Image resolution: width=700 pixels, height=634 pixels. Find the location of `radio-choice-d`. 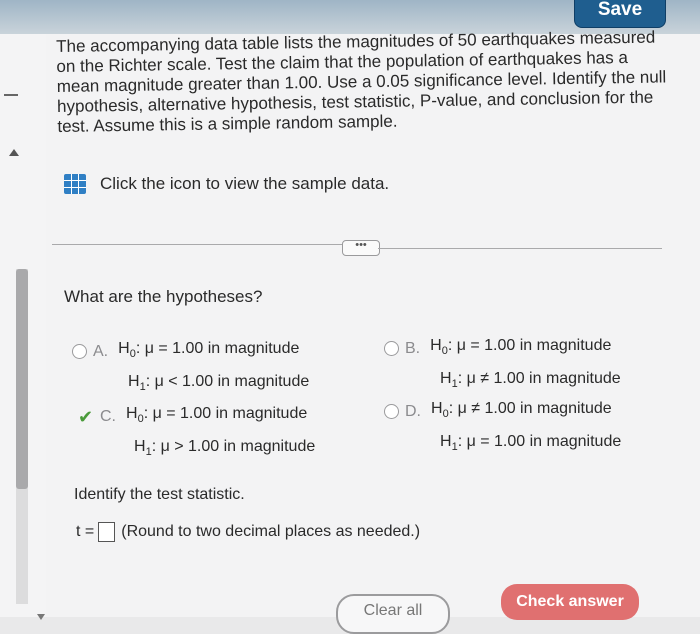

radio-choice-d is located at coordinates (391, 412).